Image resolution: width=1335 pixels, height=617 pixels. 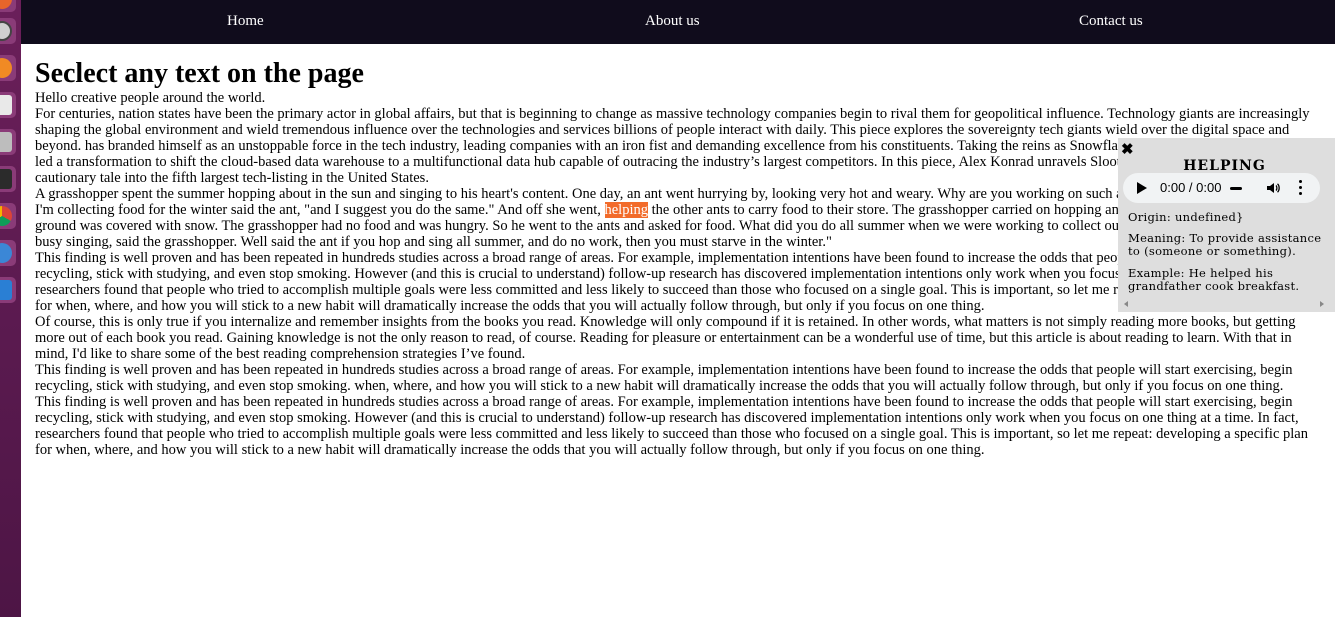 I want to click on more-options-icon, so click(x=1301, y=188).